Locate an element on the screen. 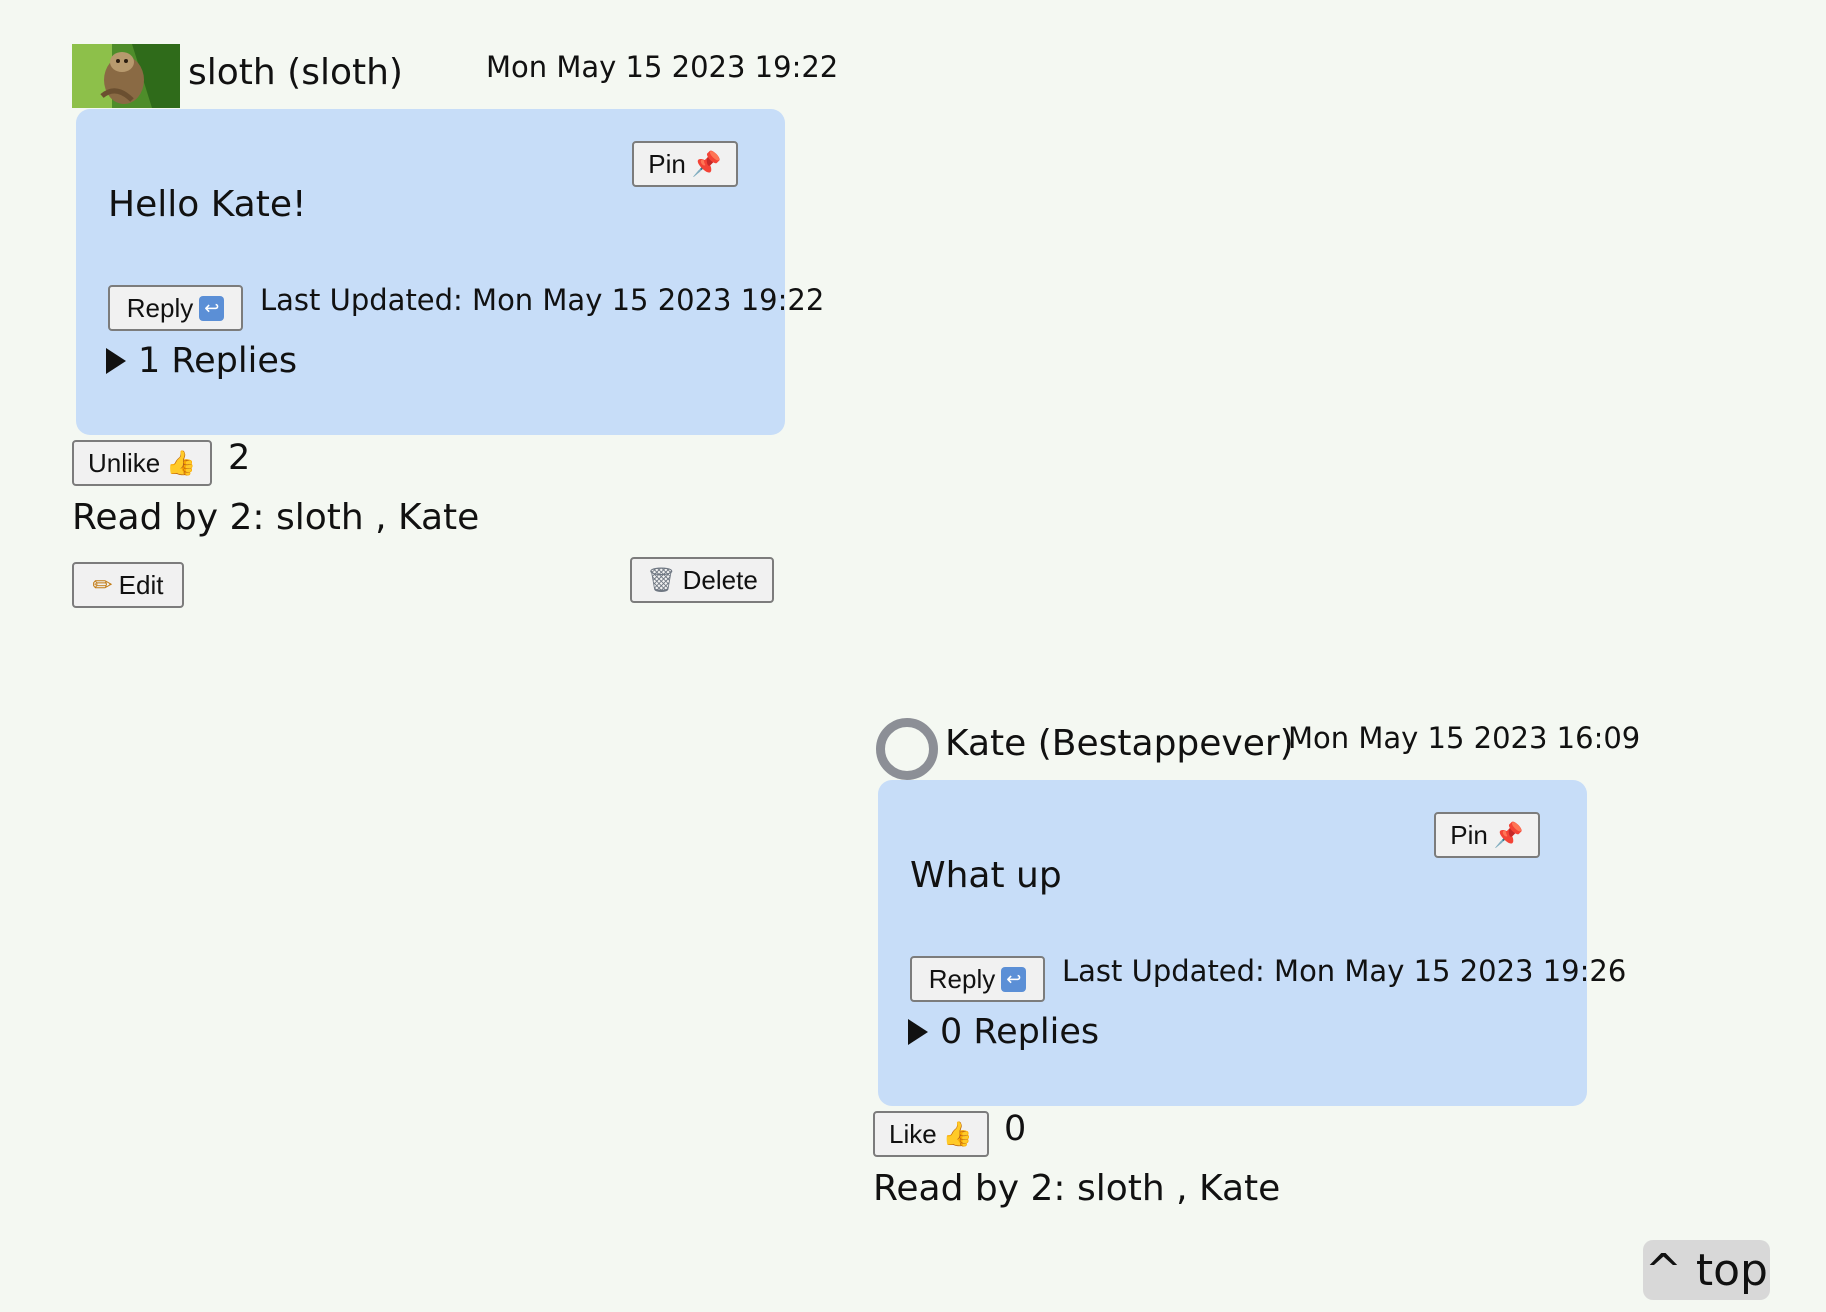  unlike-button: Unlike 👍 is located at coordinates (142, 463).